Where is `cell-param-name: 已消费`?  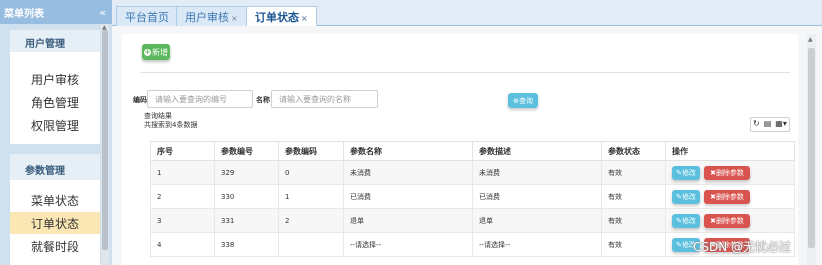
cell-param-name: 已消费 is located at coordinates (408, 196).